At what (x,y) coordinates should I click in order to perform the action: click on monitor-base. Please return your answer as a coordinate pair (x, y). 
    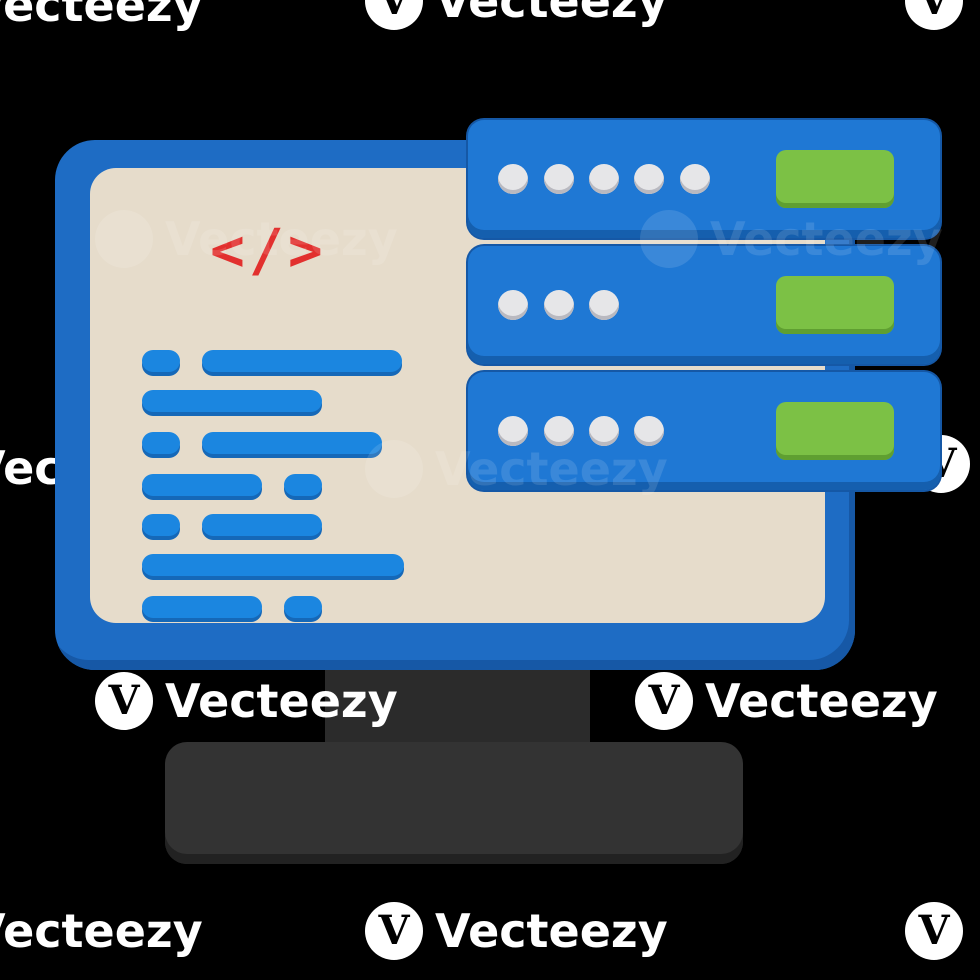
    Looking at the image, I should click on (454, 803).